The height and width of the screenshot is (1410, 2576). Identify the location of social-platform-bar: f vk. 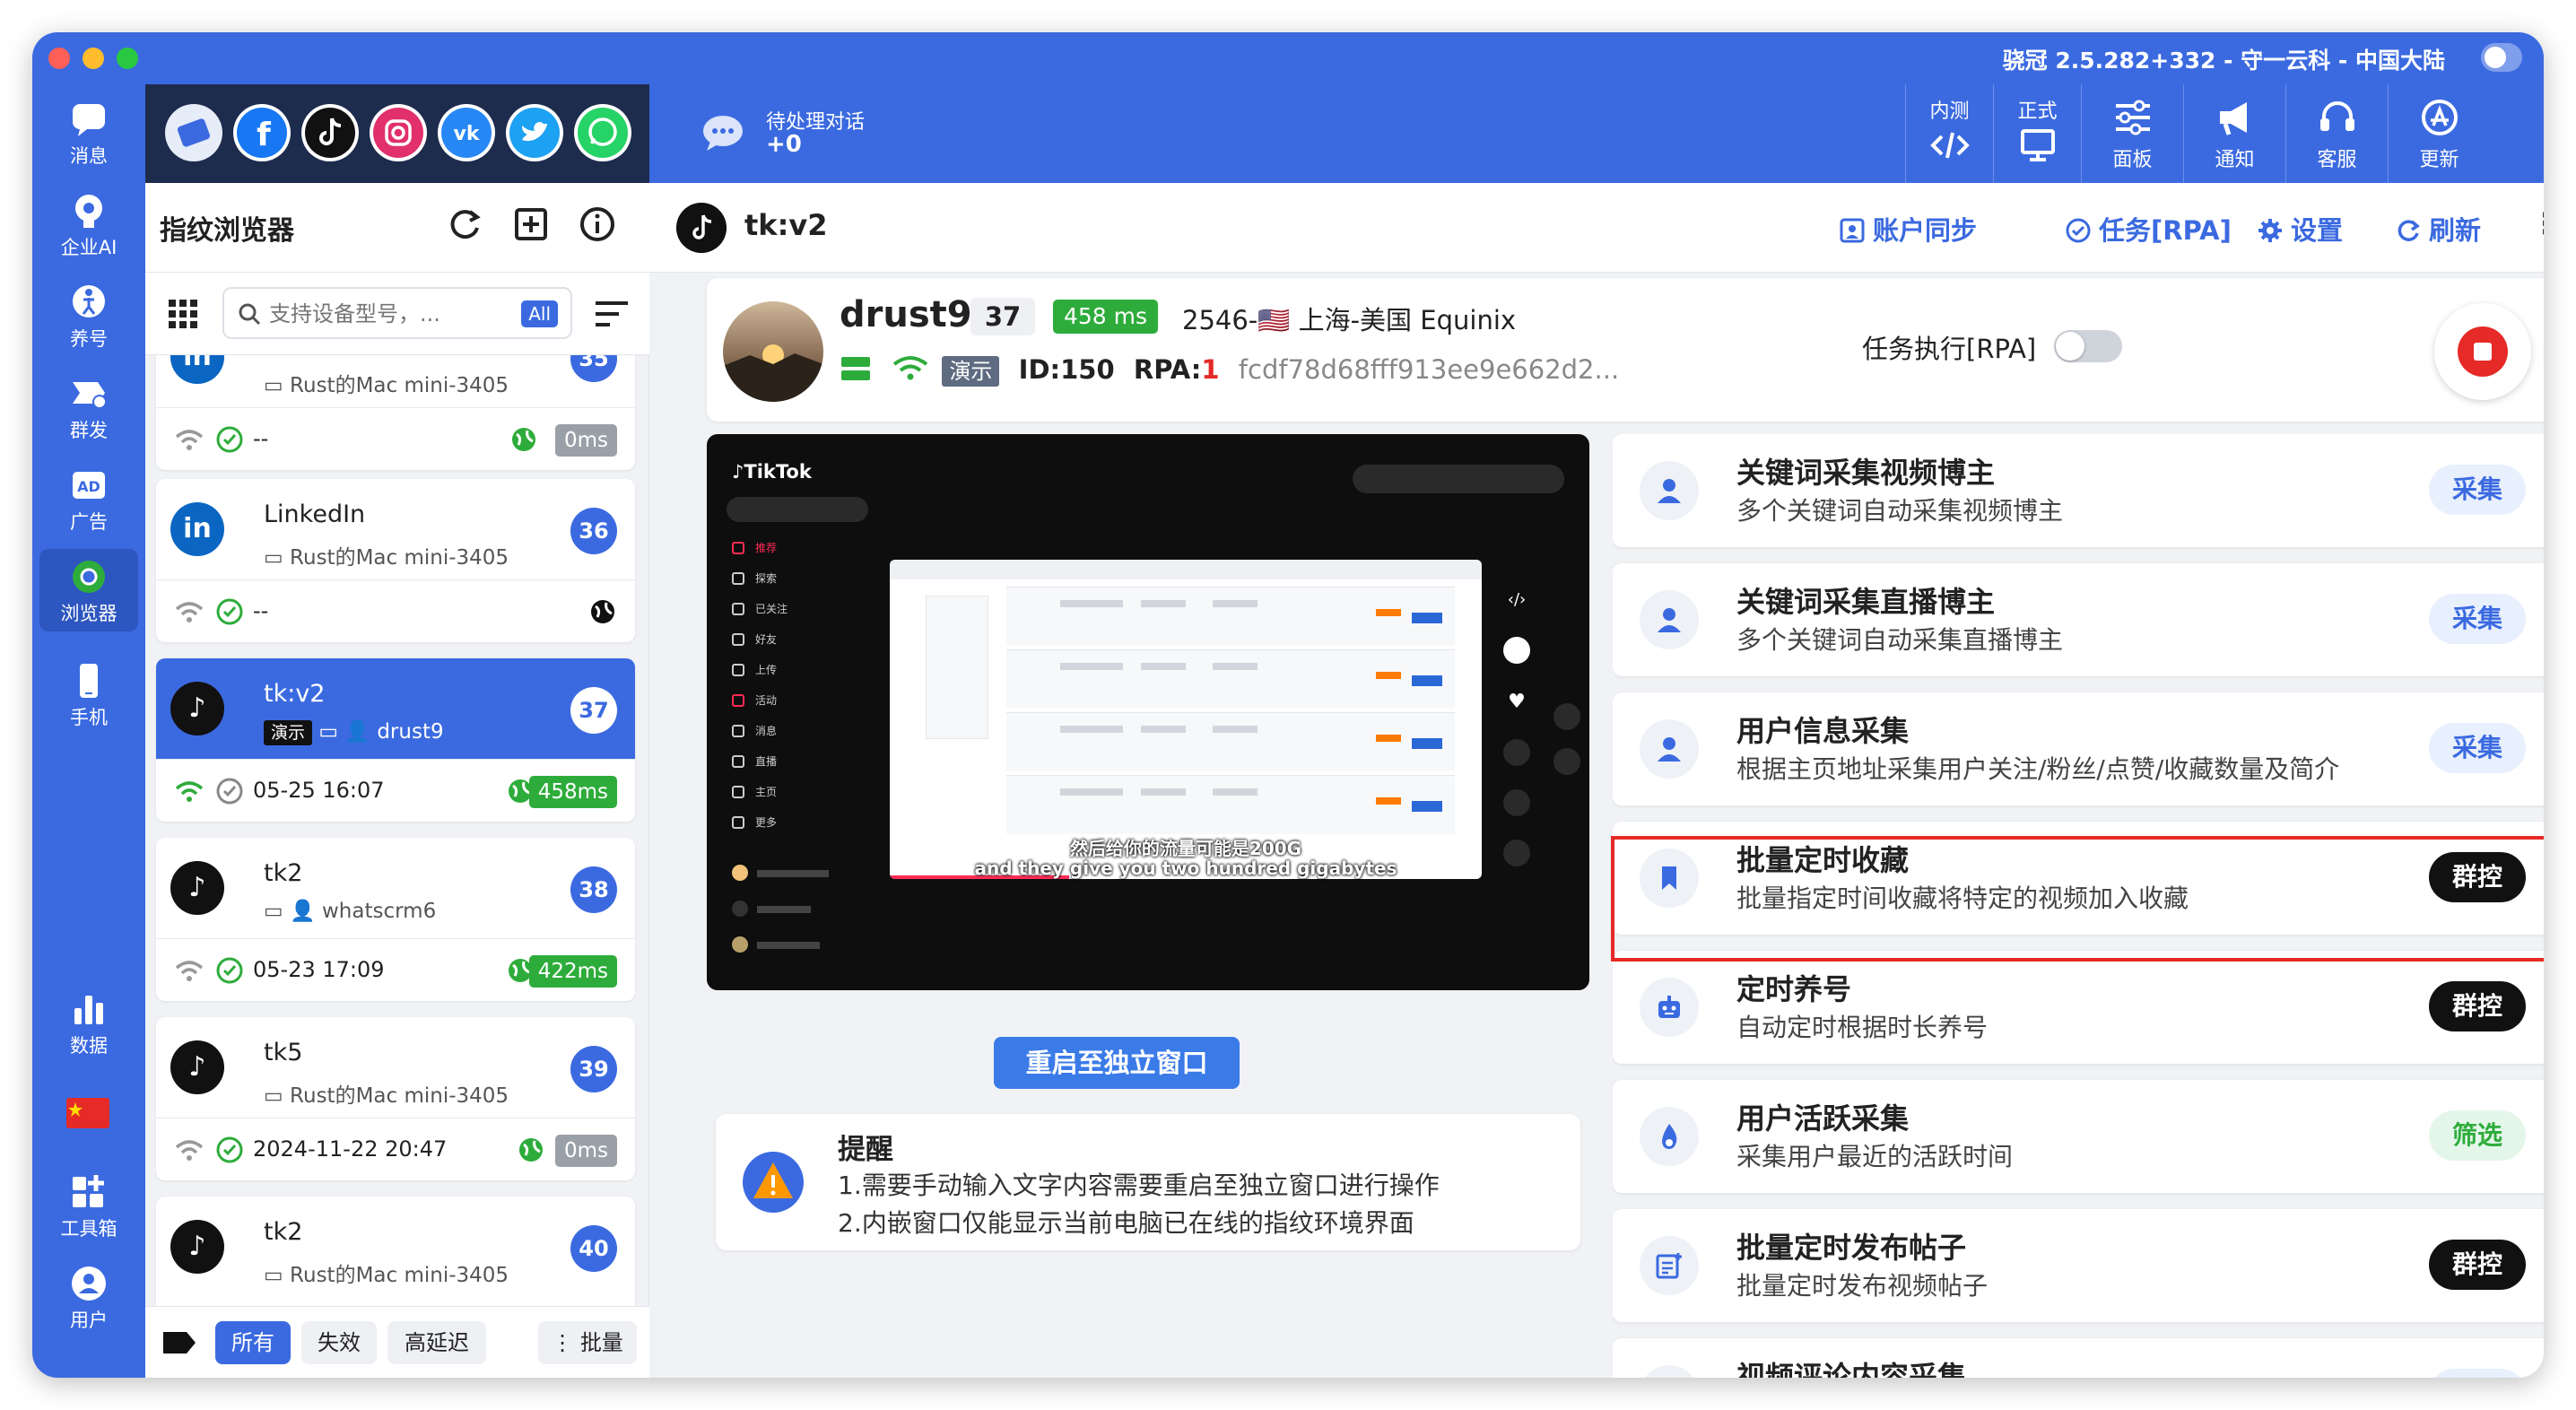
(397, 133).